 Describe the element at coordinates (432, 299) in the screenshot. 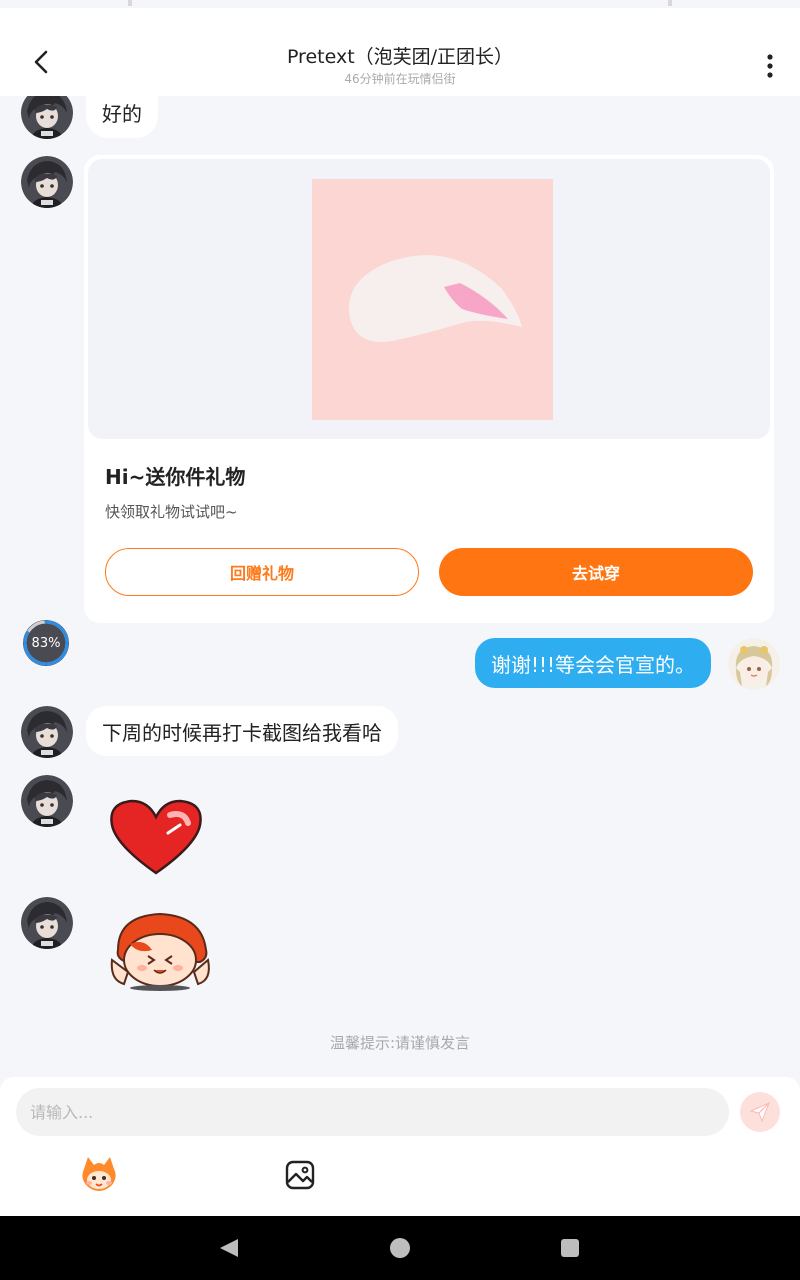

I see `gift-image` at that location.